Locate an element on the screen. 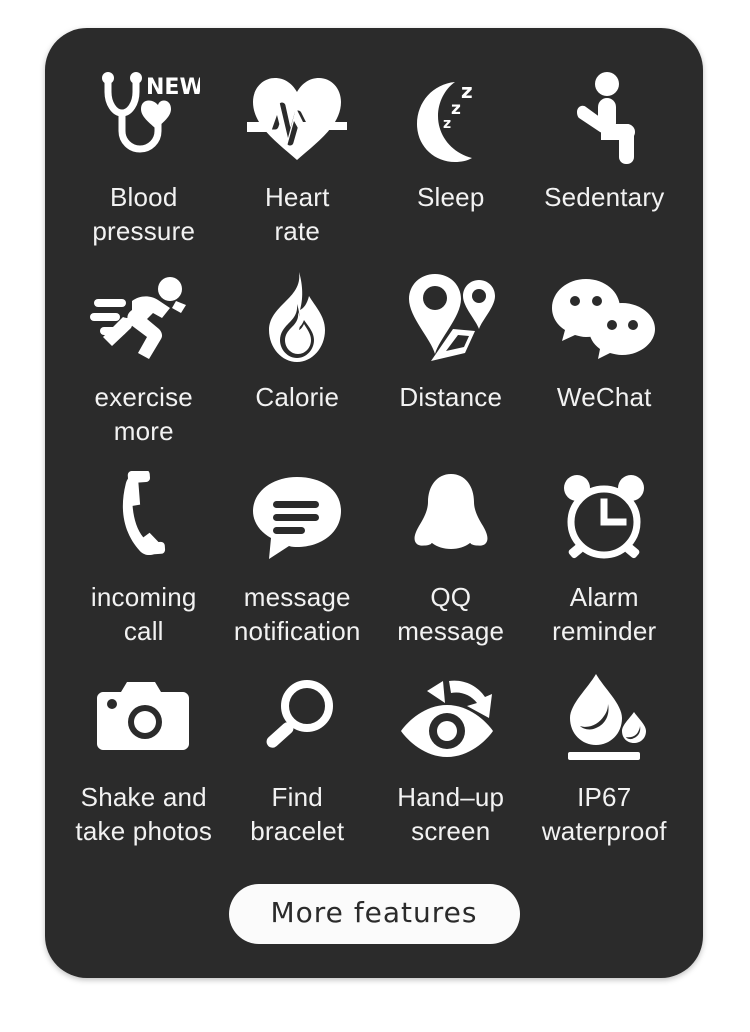 The width and height of the screenshot is (750, 1032). feature-item-sedentary: Sedentary is located at coordinates (605, 162).